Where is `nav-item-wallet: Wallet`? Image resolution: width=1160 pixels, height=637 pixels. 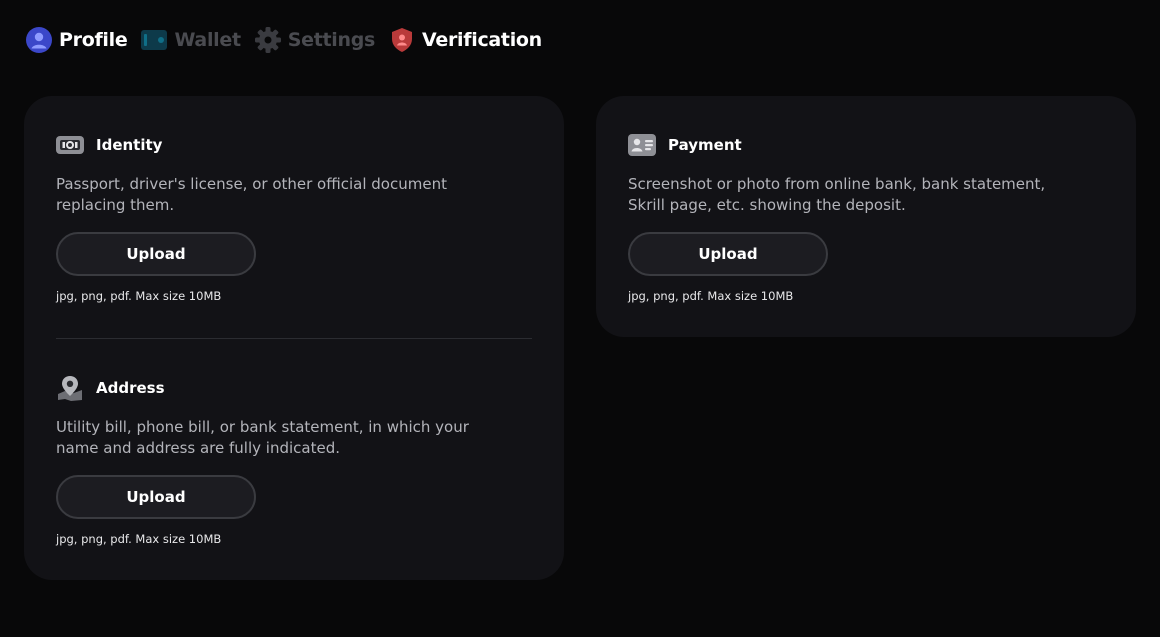
nav-item-wallet: Wallet is located at coordinates (191, 40).